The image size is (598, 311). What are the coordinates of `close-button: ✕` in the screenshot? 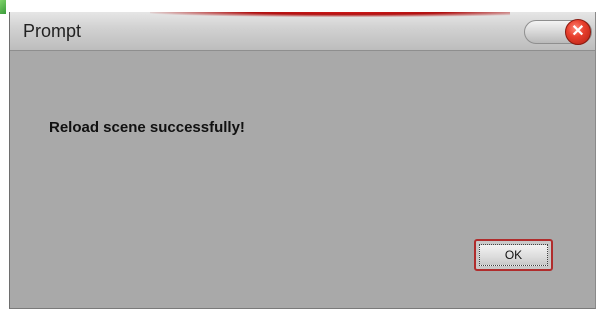 It's located at (558, 32).